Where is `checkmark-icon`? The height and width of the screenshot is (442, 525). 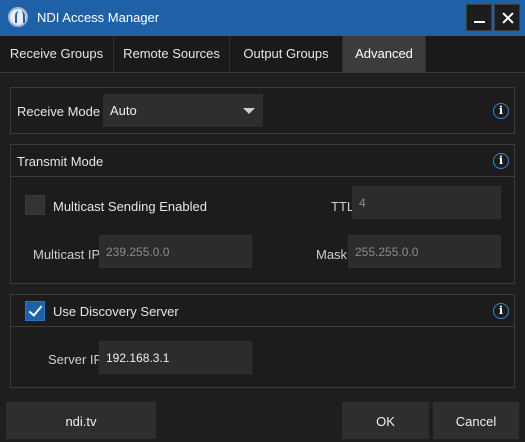
checkmark-icon is located at coordinates (35, 309).